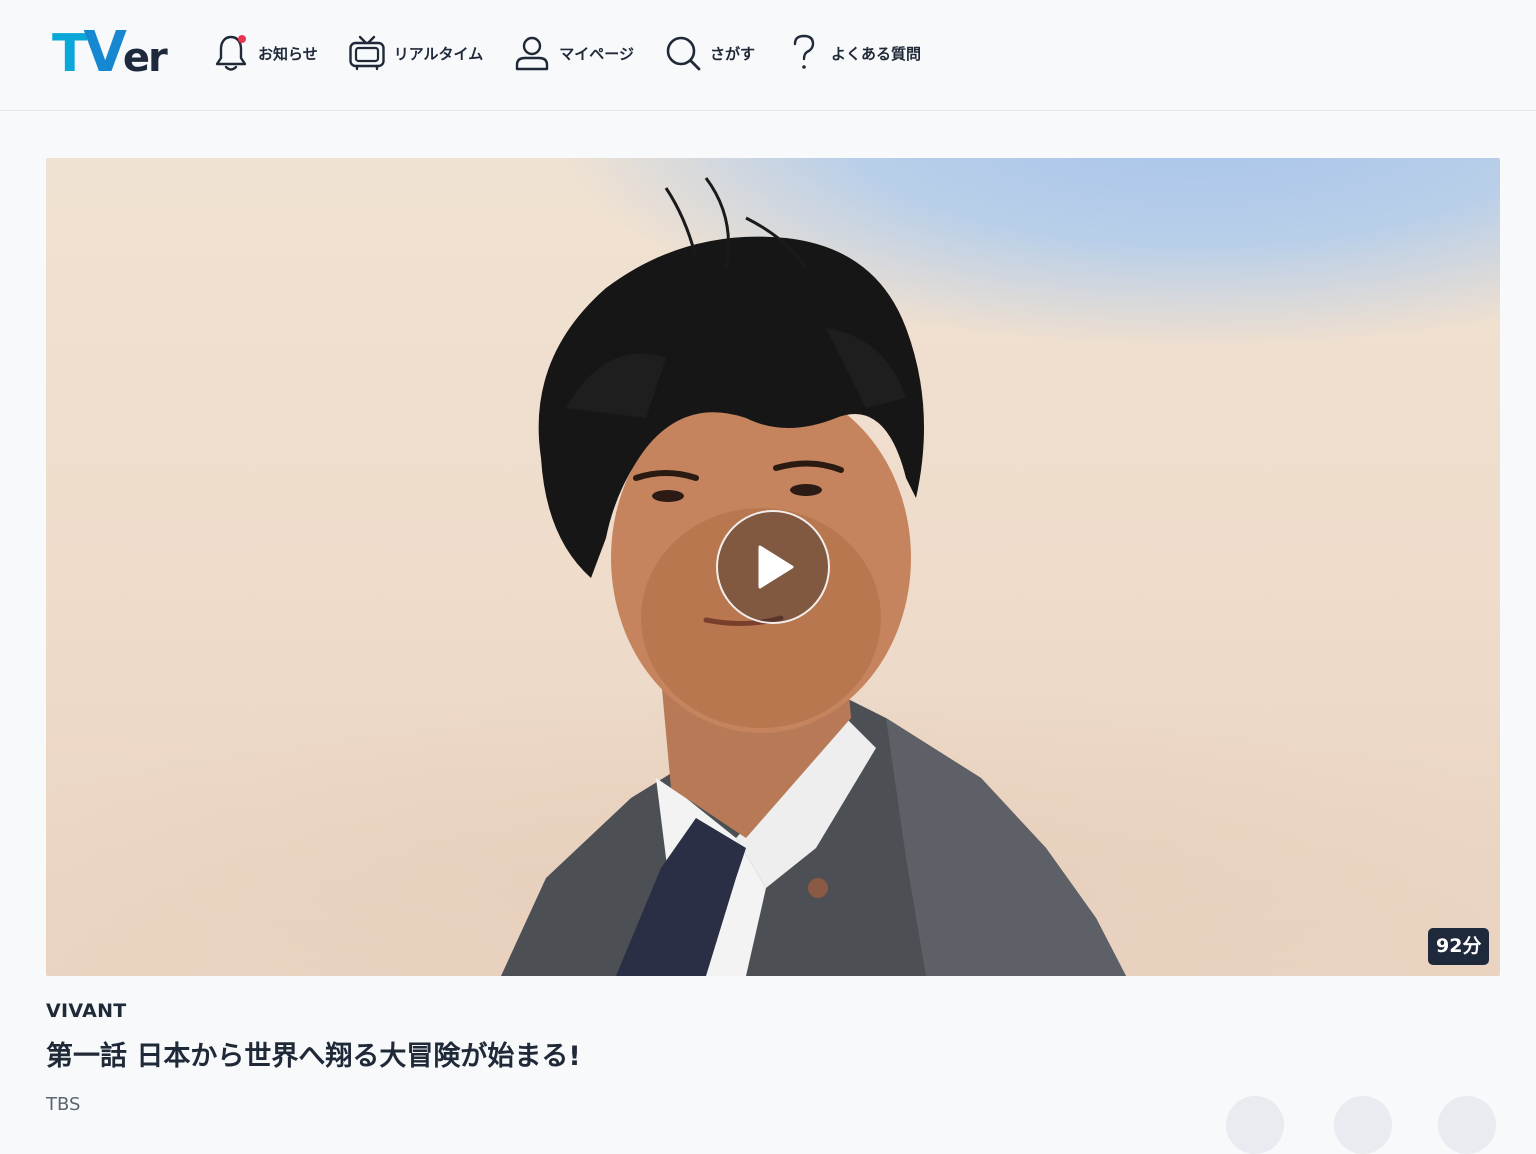  I want to click on nav-item-mypage: マイページ, so click(573, 53).